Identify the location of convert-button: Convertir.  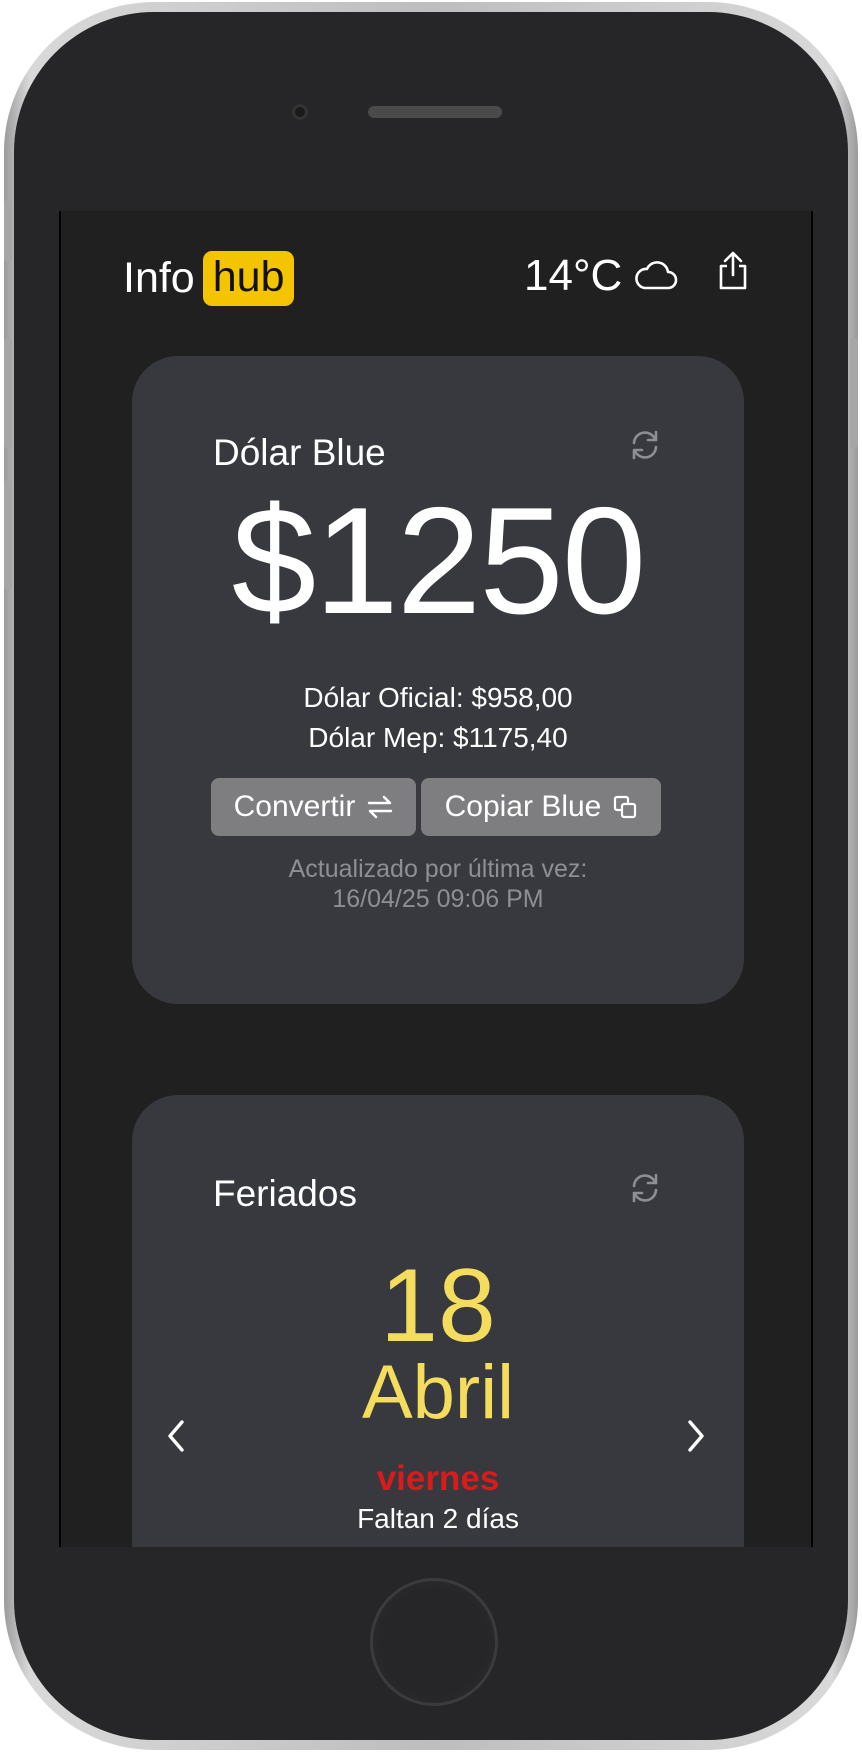
(313, 807).